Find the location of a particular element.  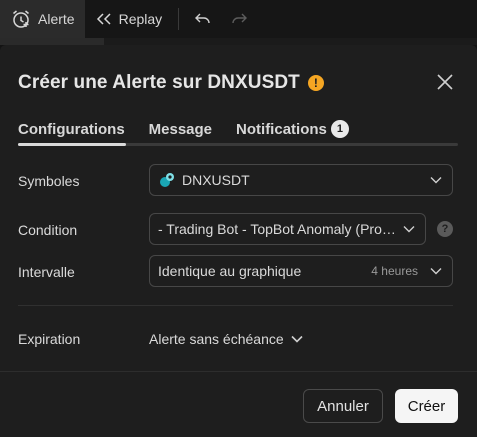

dialog-header: Créer une Alerte sur DNXUSDT ! is located at coordinates (238, 83).